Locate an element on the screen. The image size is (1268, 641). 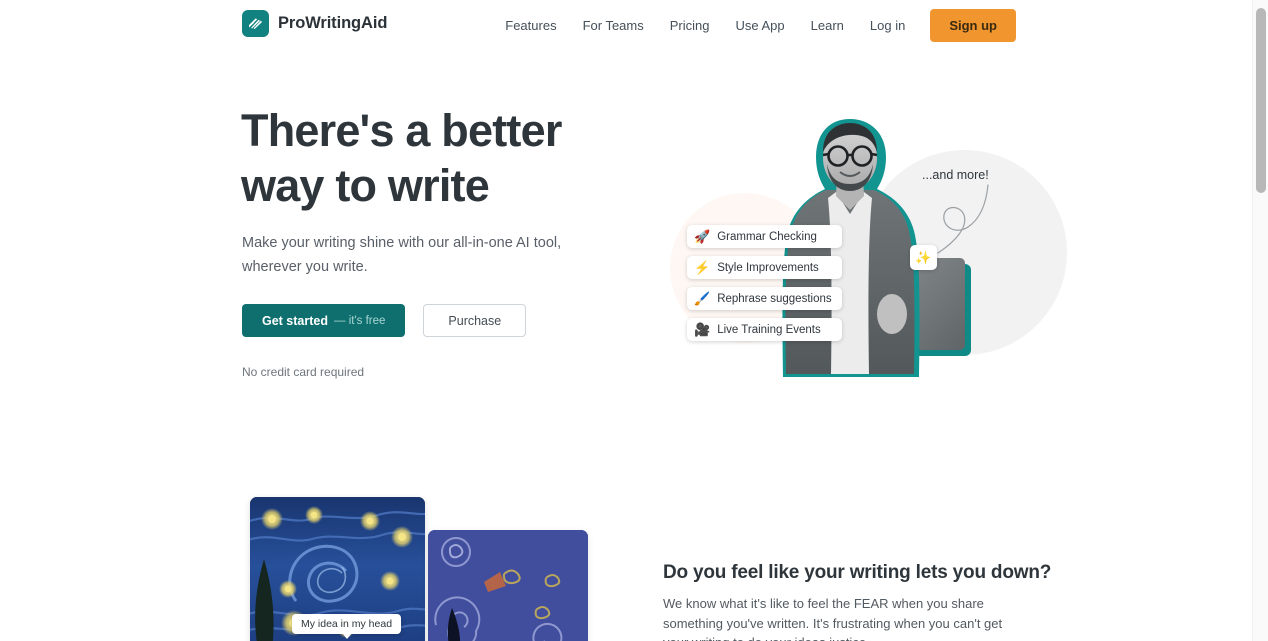
book-check-icon is located at coordinates (255, 23).